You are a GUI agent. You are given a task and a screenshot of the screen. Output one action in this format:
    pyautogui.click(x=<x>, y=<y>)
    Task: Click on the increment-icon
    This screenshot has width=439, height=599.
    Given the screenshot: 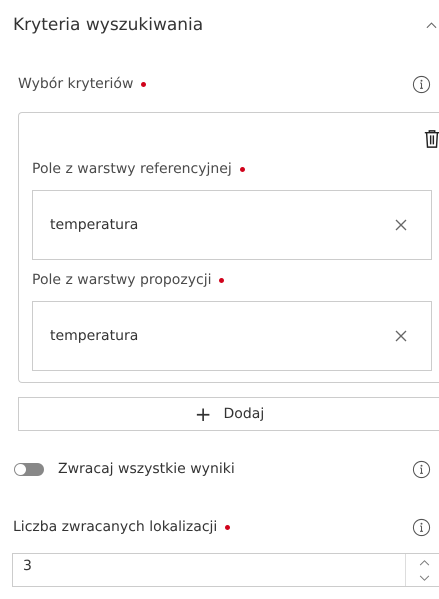 What is the action you would take?
    pyautogui.click(x=424, y=562)
    